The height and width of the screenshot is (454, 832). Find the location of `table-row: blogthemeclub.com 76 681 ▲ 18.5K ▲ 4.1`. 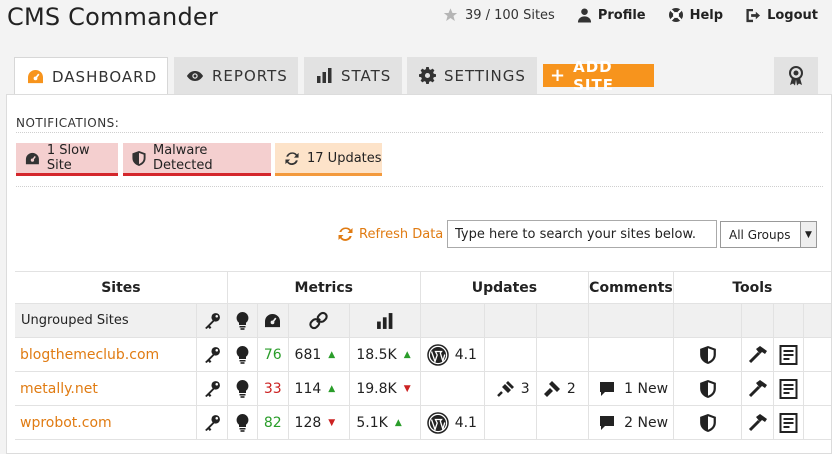

table-row: blogthemeclub.com 76 681 ▲ 18.5K ▲ 4.1 is located at coordinates (423, 354).